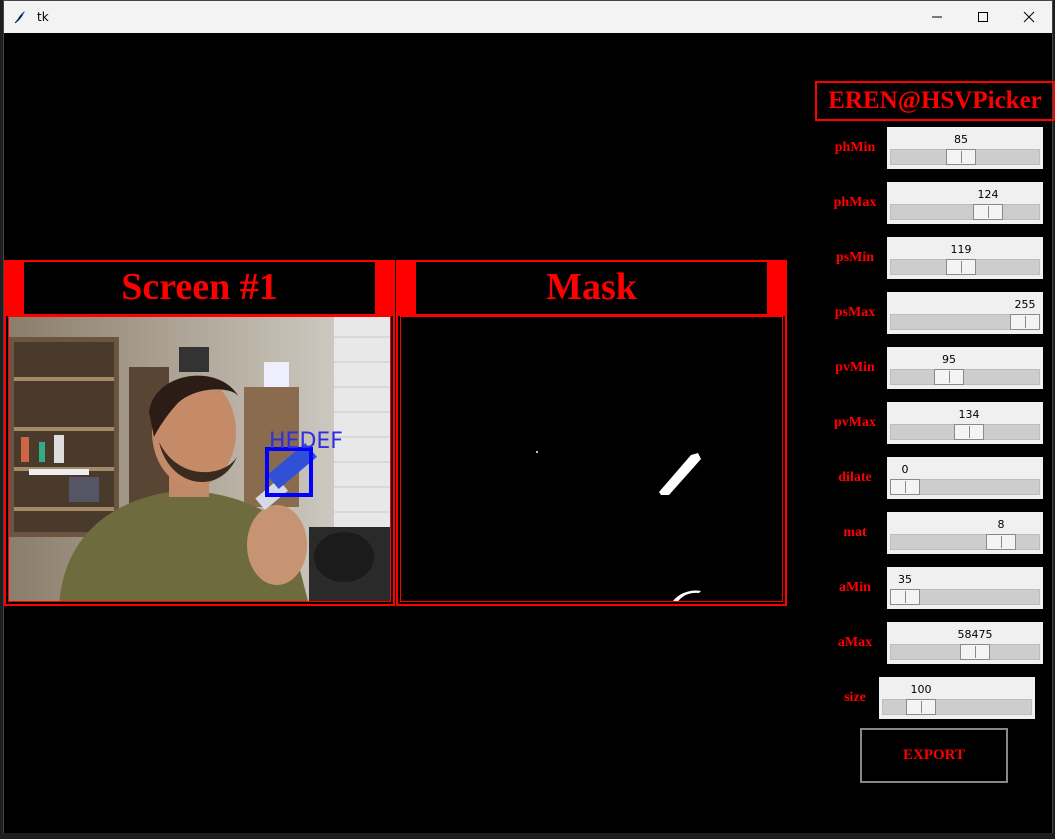  What do you see at coordinates (965, 203) in the screenshot?
I see `slider-phmax: 124` at bounding box center [965, 203].